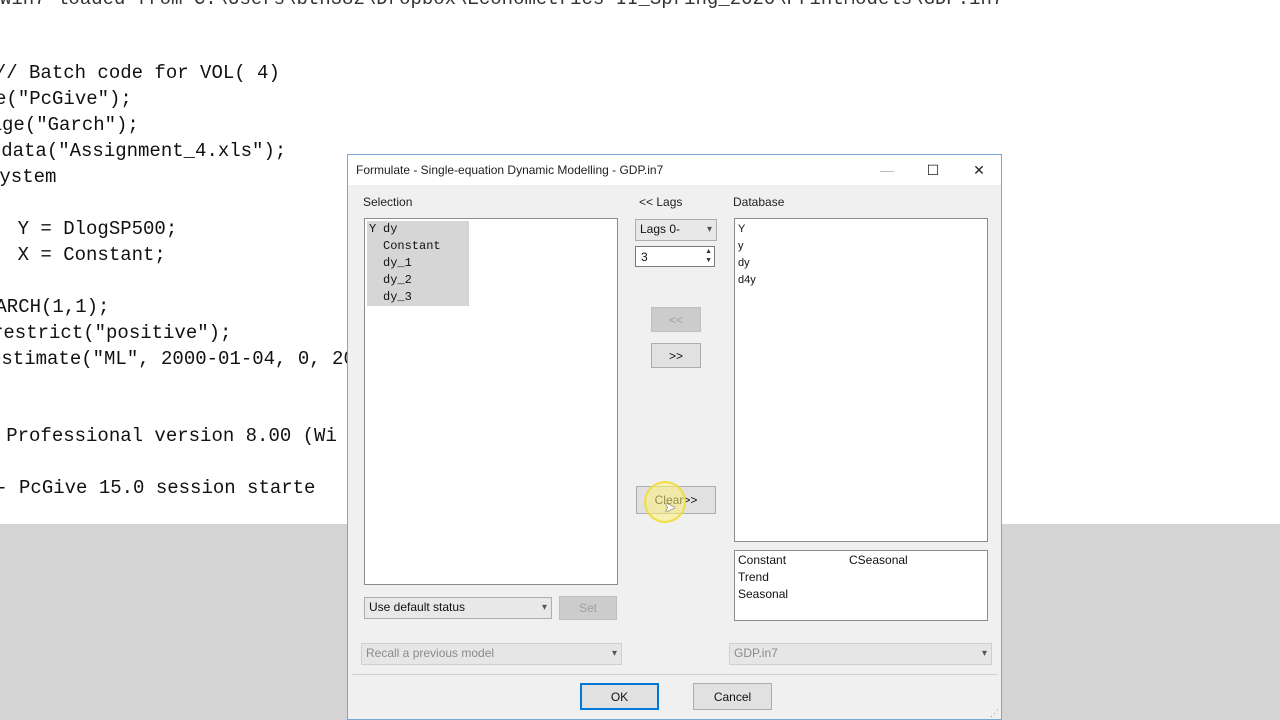  I want to click on editor-line: ---- PcGive 15.0 session starte, so click(158, 488).